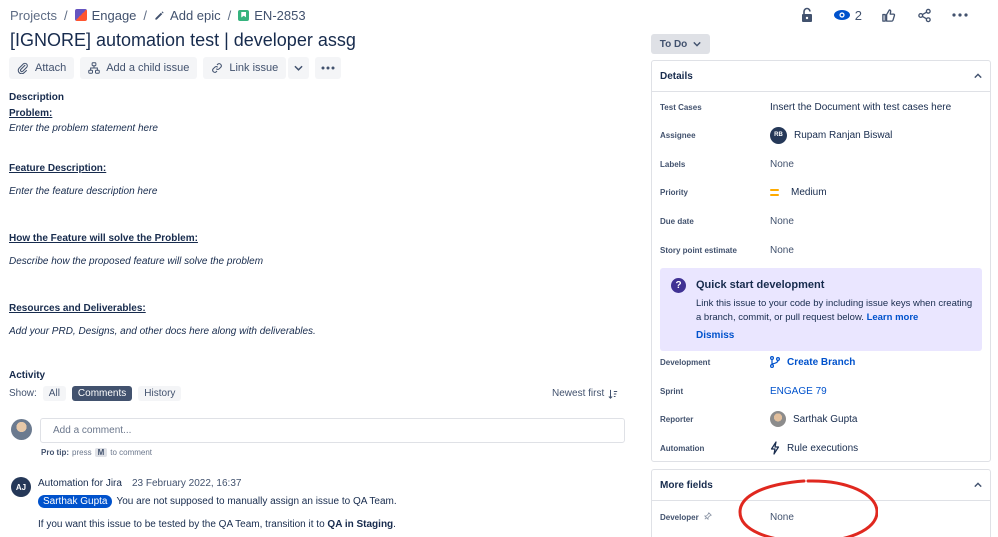 The height and width of the screenshot is (537, 998). What do you see at coordinates (80, 483) in the screenshot?
I see `comment-author: Automation for Jira` at bounding box center [80, 483].